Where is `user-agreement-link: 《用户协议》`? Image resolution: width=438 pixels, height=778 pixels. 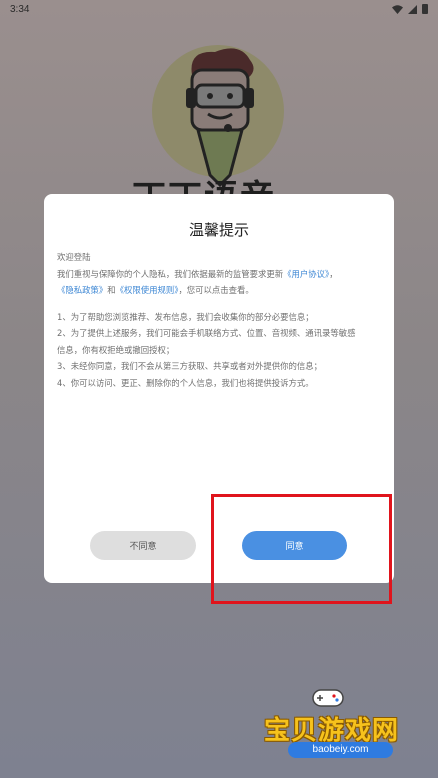 user-agreement-link: 《用户协议》 is located at coordinates (306, 274).